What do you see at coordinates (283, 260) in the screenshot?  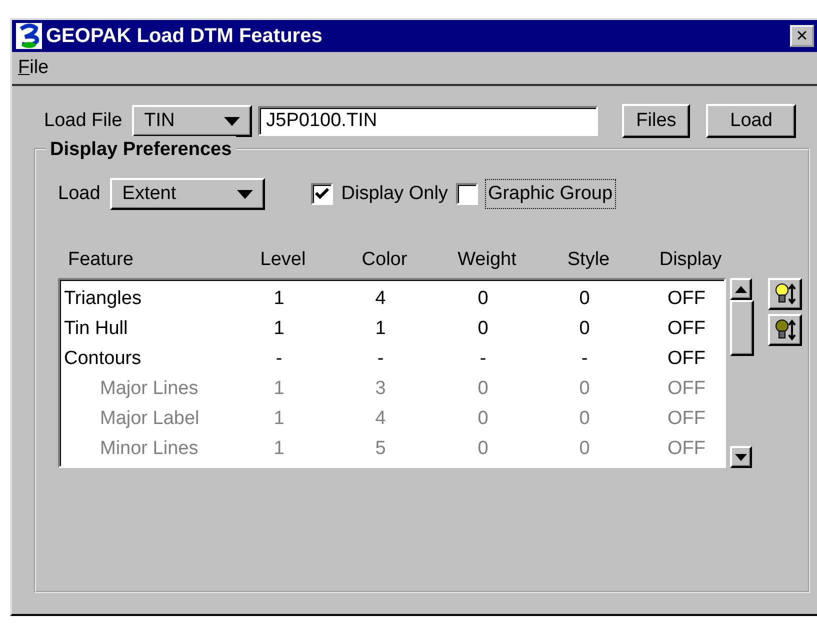 I see `column-header: Level` at bounding box center [283, 260].